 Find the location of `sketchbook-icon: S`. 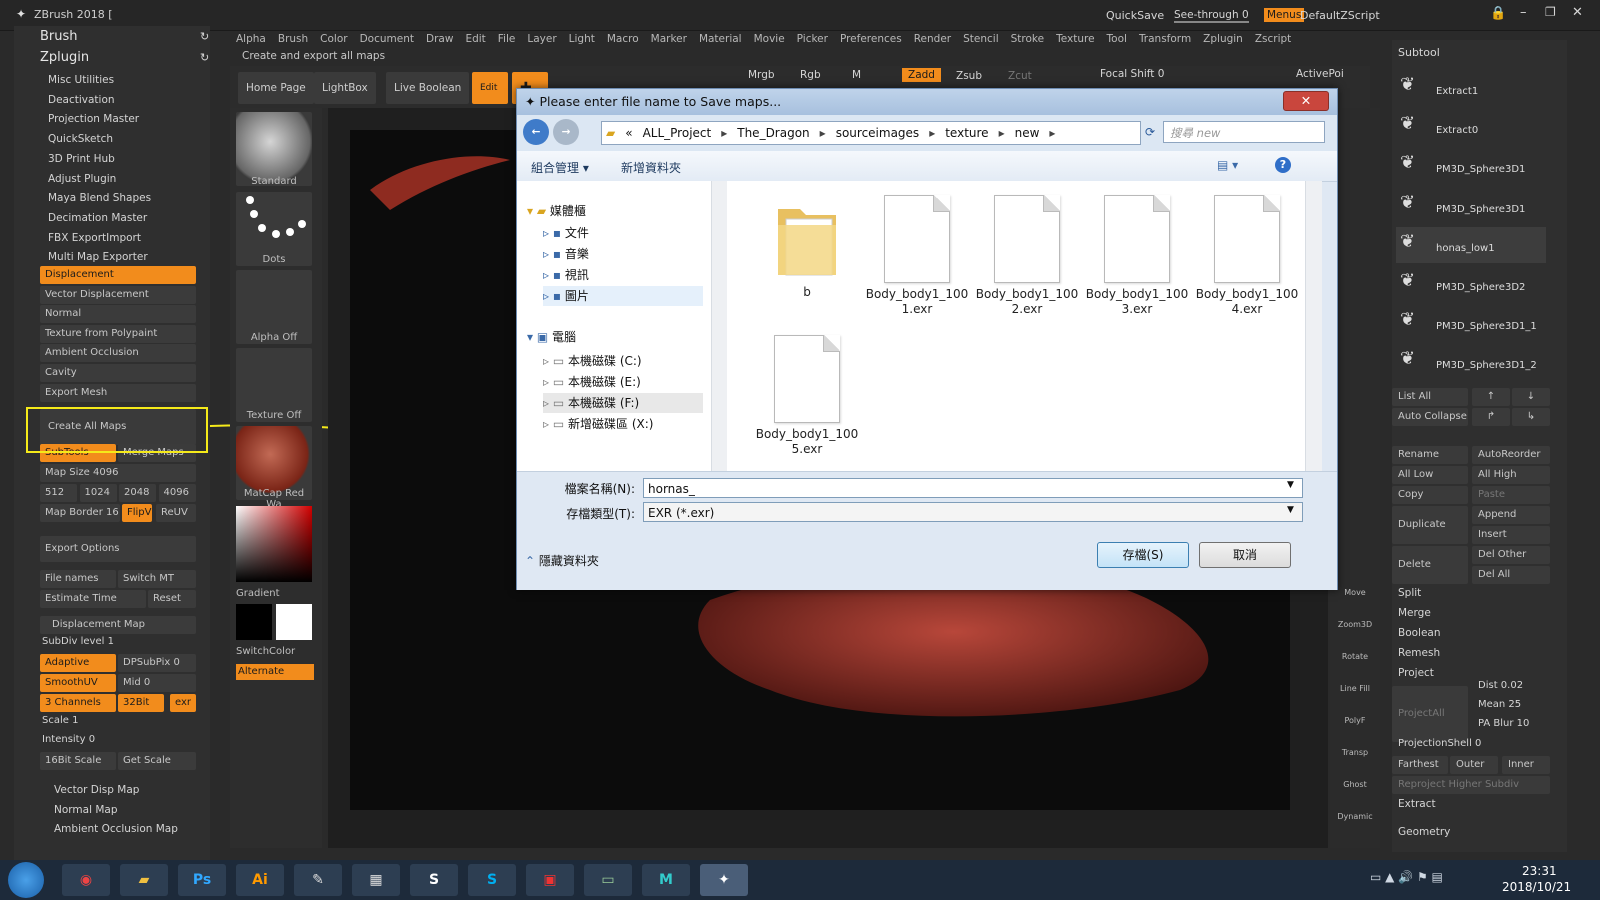

sketchbook-icon: S is located at coordinates (434, 880).